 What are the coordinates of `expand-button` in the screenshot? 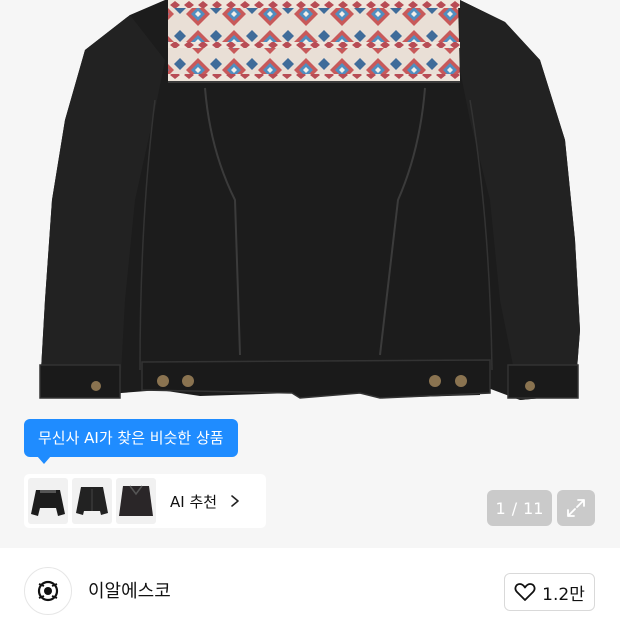 It's located at (576, 508).